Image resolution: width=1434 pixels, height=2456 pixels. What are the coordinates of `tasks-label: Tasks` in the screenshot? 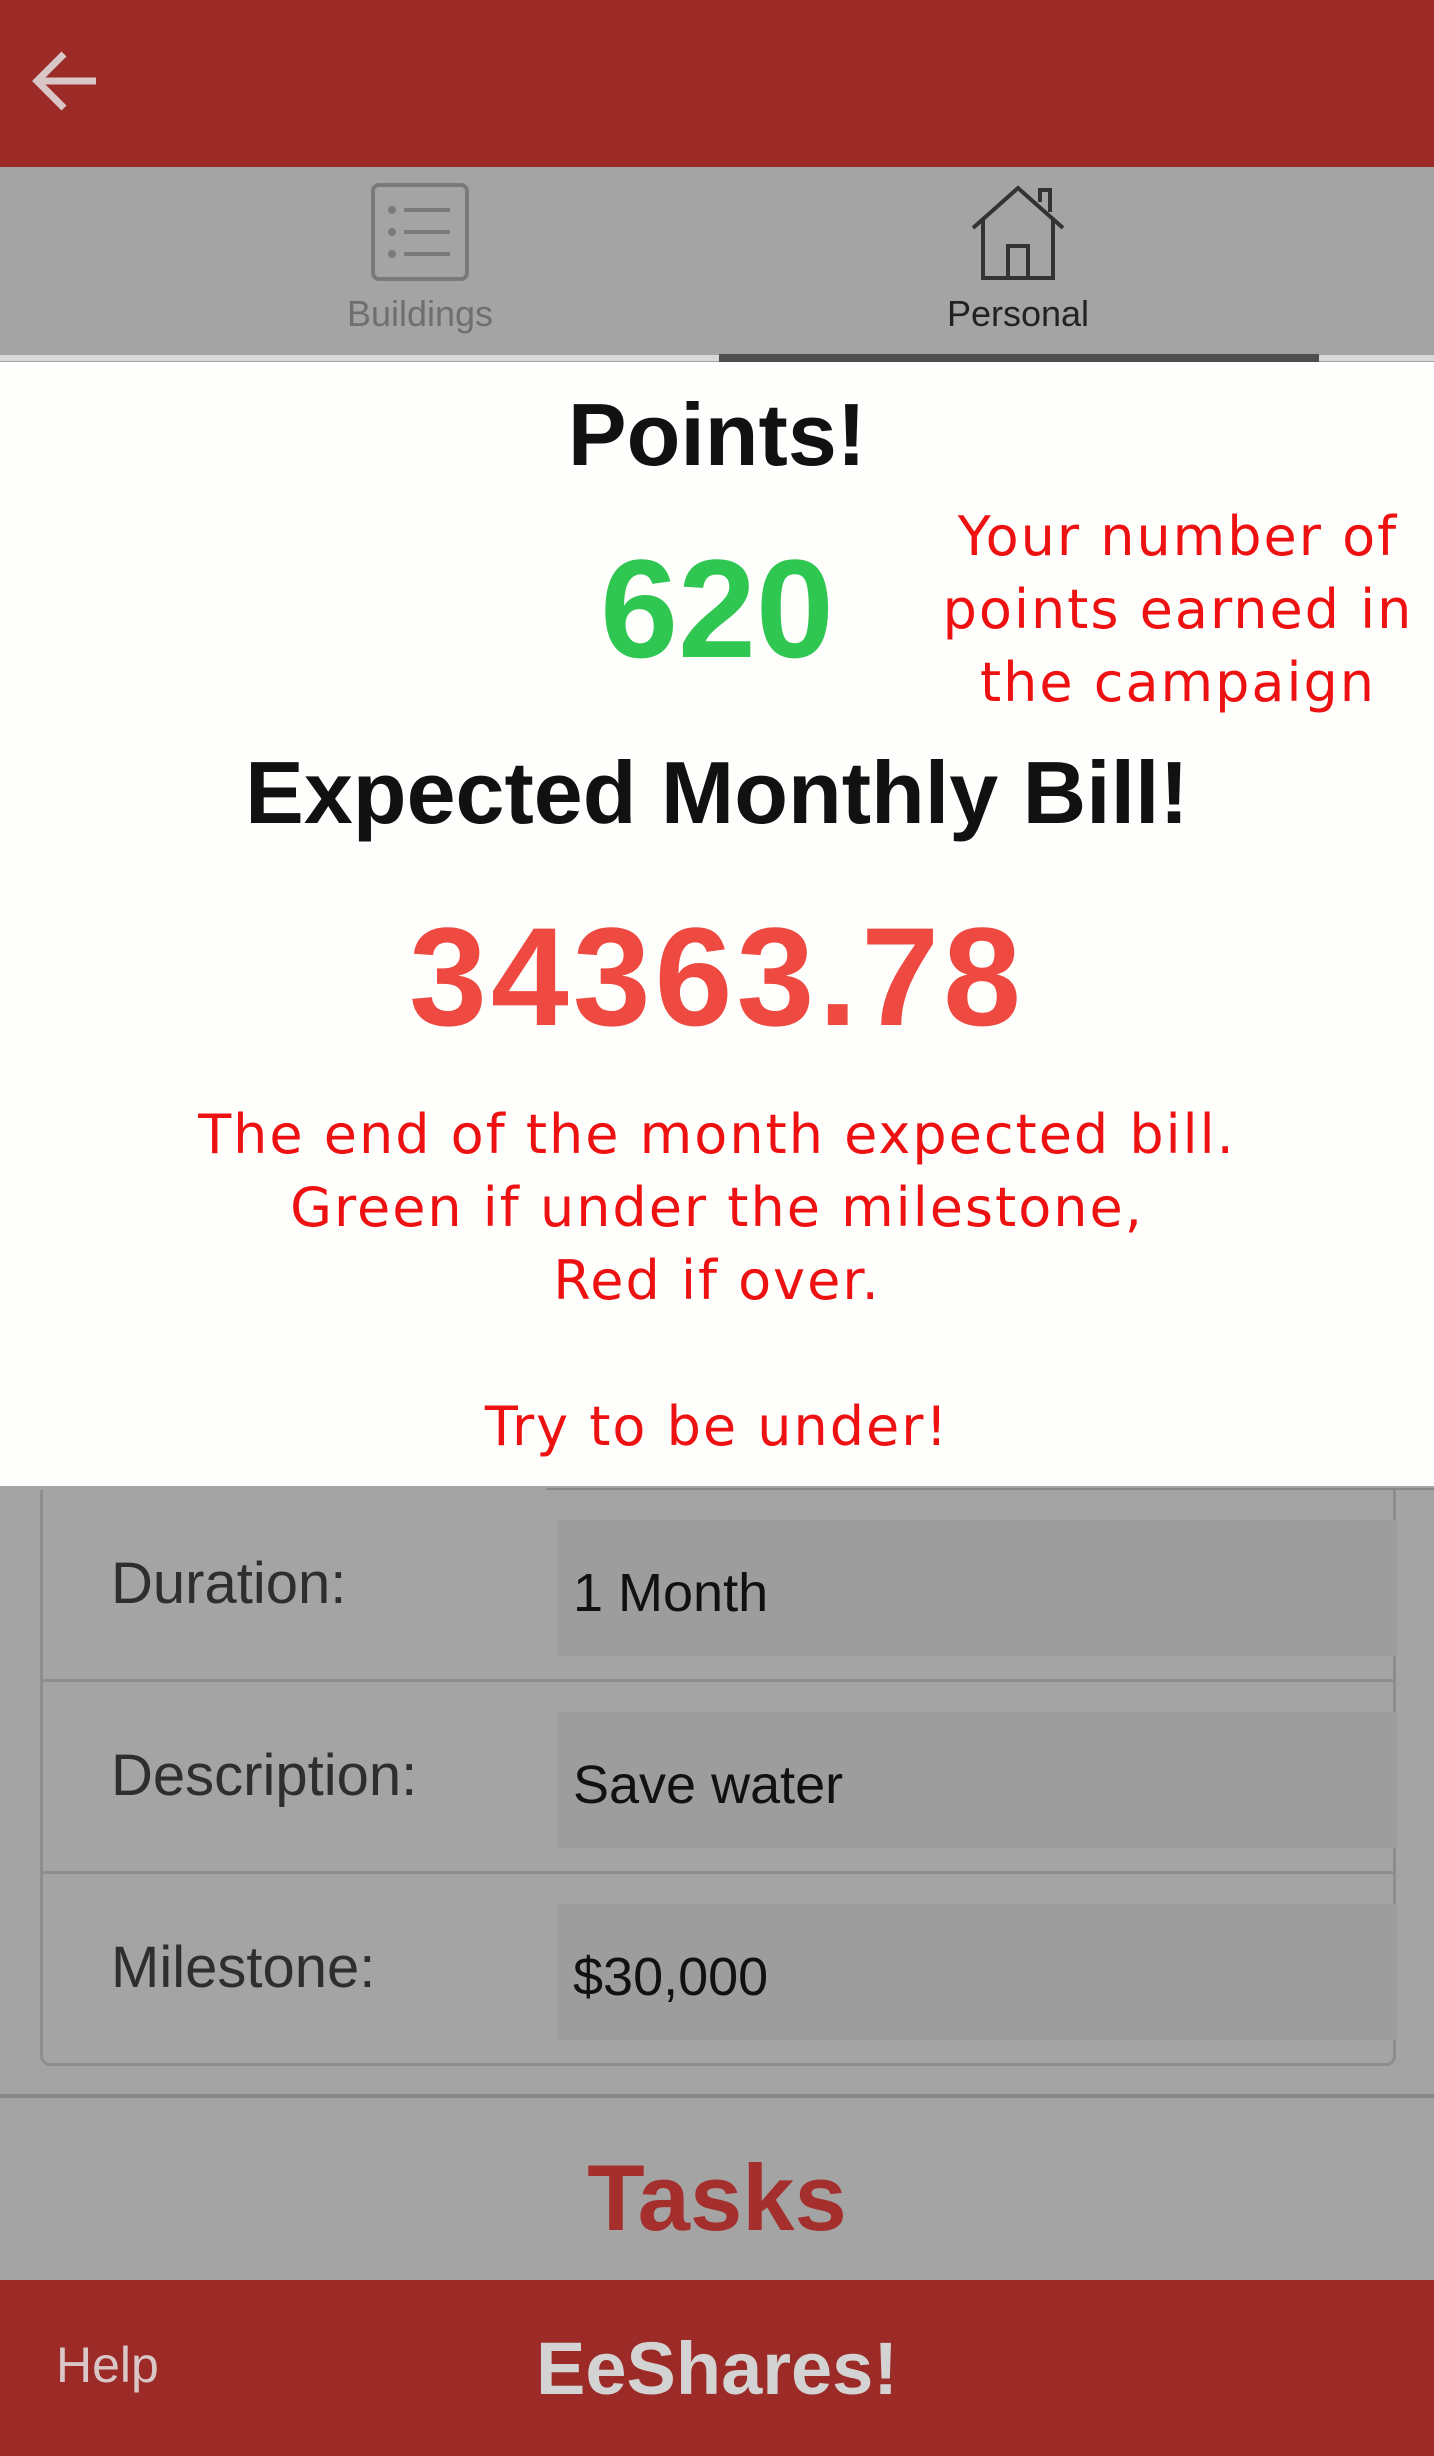 It's located at (717, 2197).